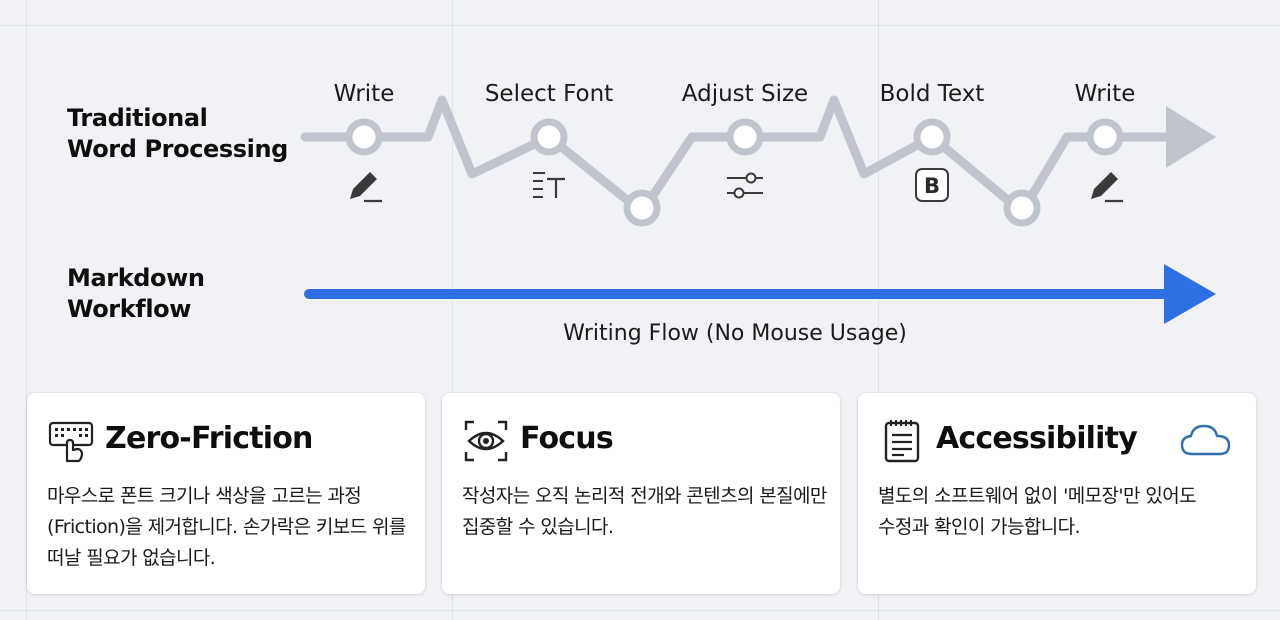  What do you see at coordinates (1191, 137) in the screenshot?
I see `traditional-arrowhead` at bounding box center [1191, 137].